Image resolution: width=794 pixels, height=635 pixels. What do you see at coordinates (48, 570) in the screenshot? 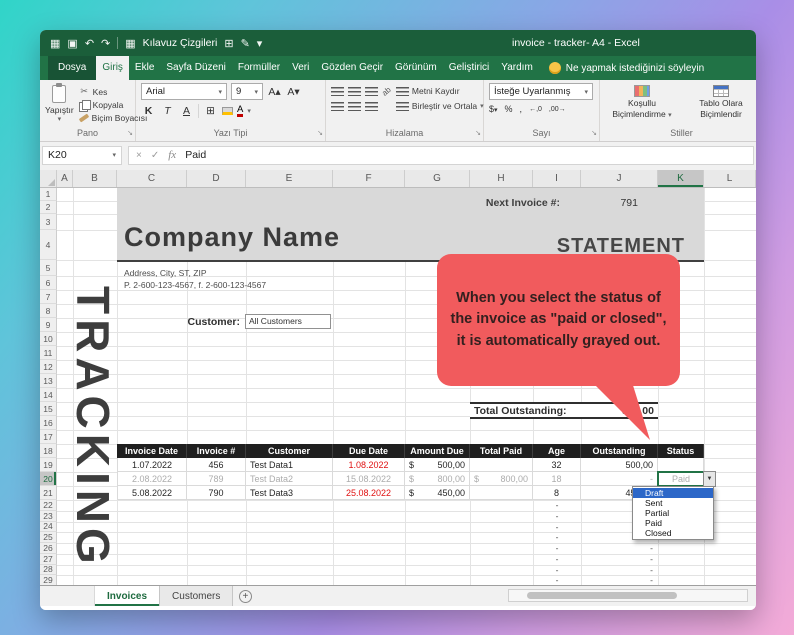
I see `row-header-28: 28` at bounding box center [48, 570].